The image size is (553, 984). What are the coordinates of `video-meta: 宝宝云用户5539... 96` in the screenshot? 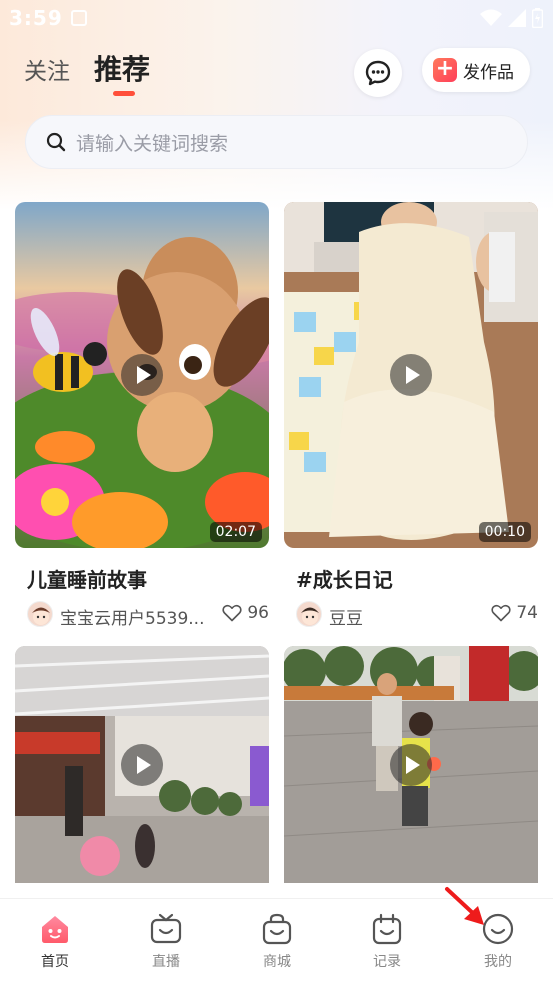 It's located at (148, 616).